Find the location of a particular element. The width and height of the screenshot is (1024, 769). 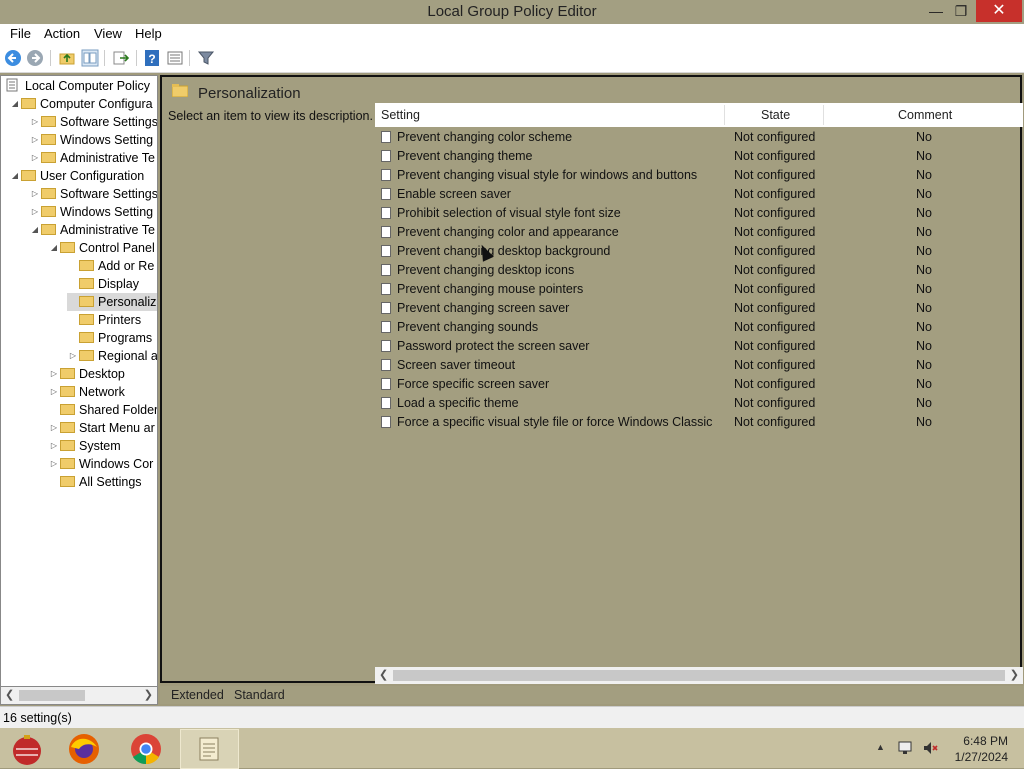

tree-node: ▷ Regional a is located at coordinates (112, 356).